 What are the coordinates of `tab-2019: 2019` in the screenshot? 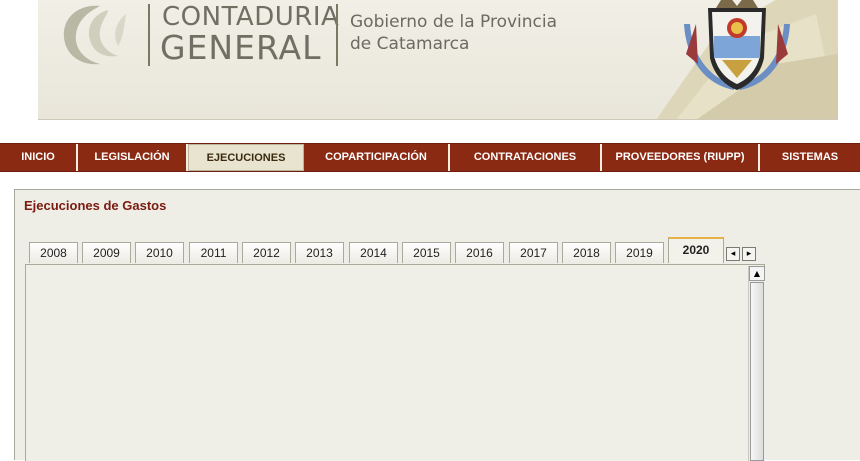 It's located at (639, 252).